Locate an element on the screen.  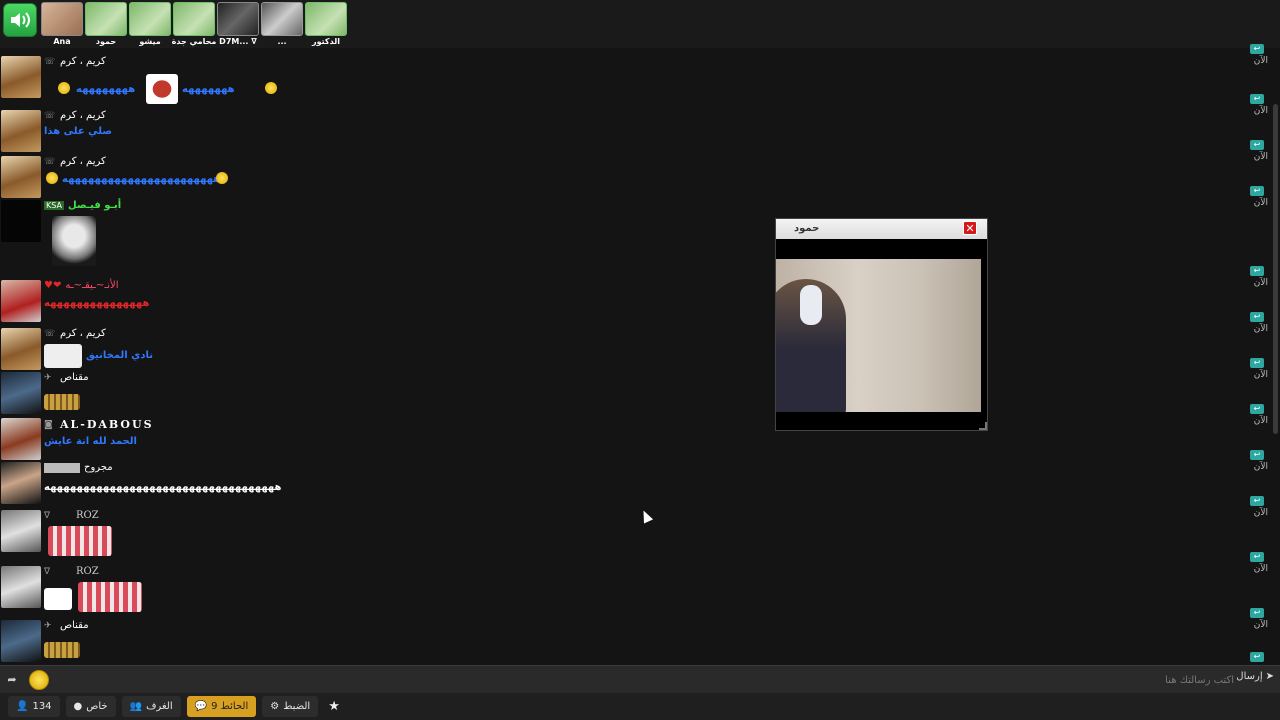
message-username: مجروح is located at coordinates (78, 467).